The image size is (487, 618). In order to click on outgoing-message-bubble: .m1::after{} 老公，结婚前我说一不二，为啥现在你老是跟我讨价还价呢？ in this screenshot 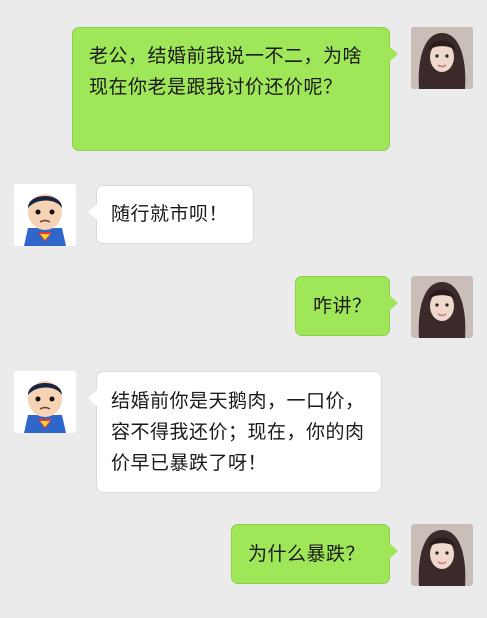, I will do `click(235, 89)`.